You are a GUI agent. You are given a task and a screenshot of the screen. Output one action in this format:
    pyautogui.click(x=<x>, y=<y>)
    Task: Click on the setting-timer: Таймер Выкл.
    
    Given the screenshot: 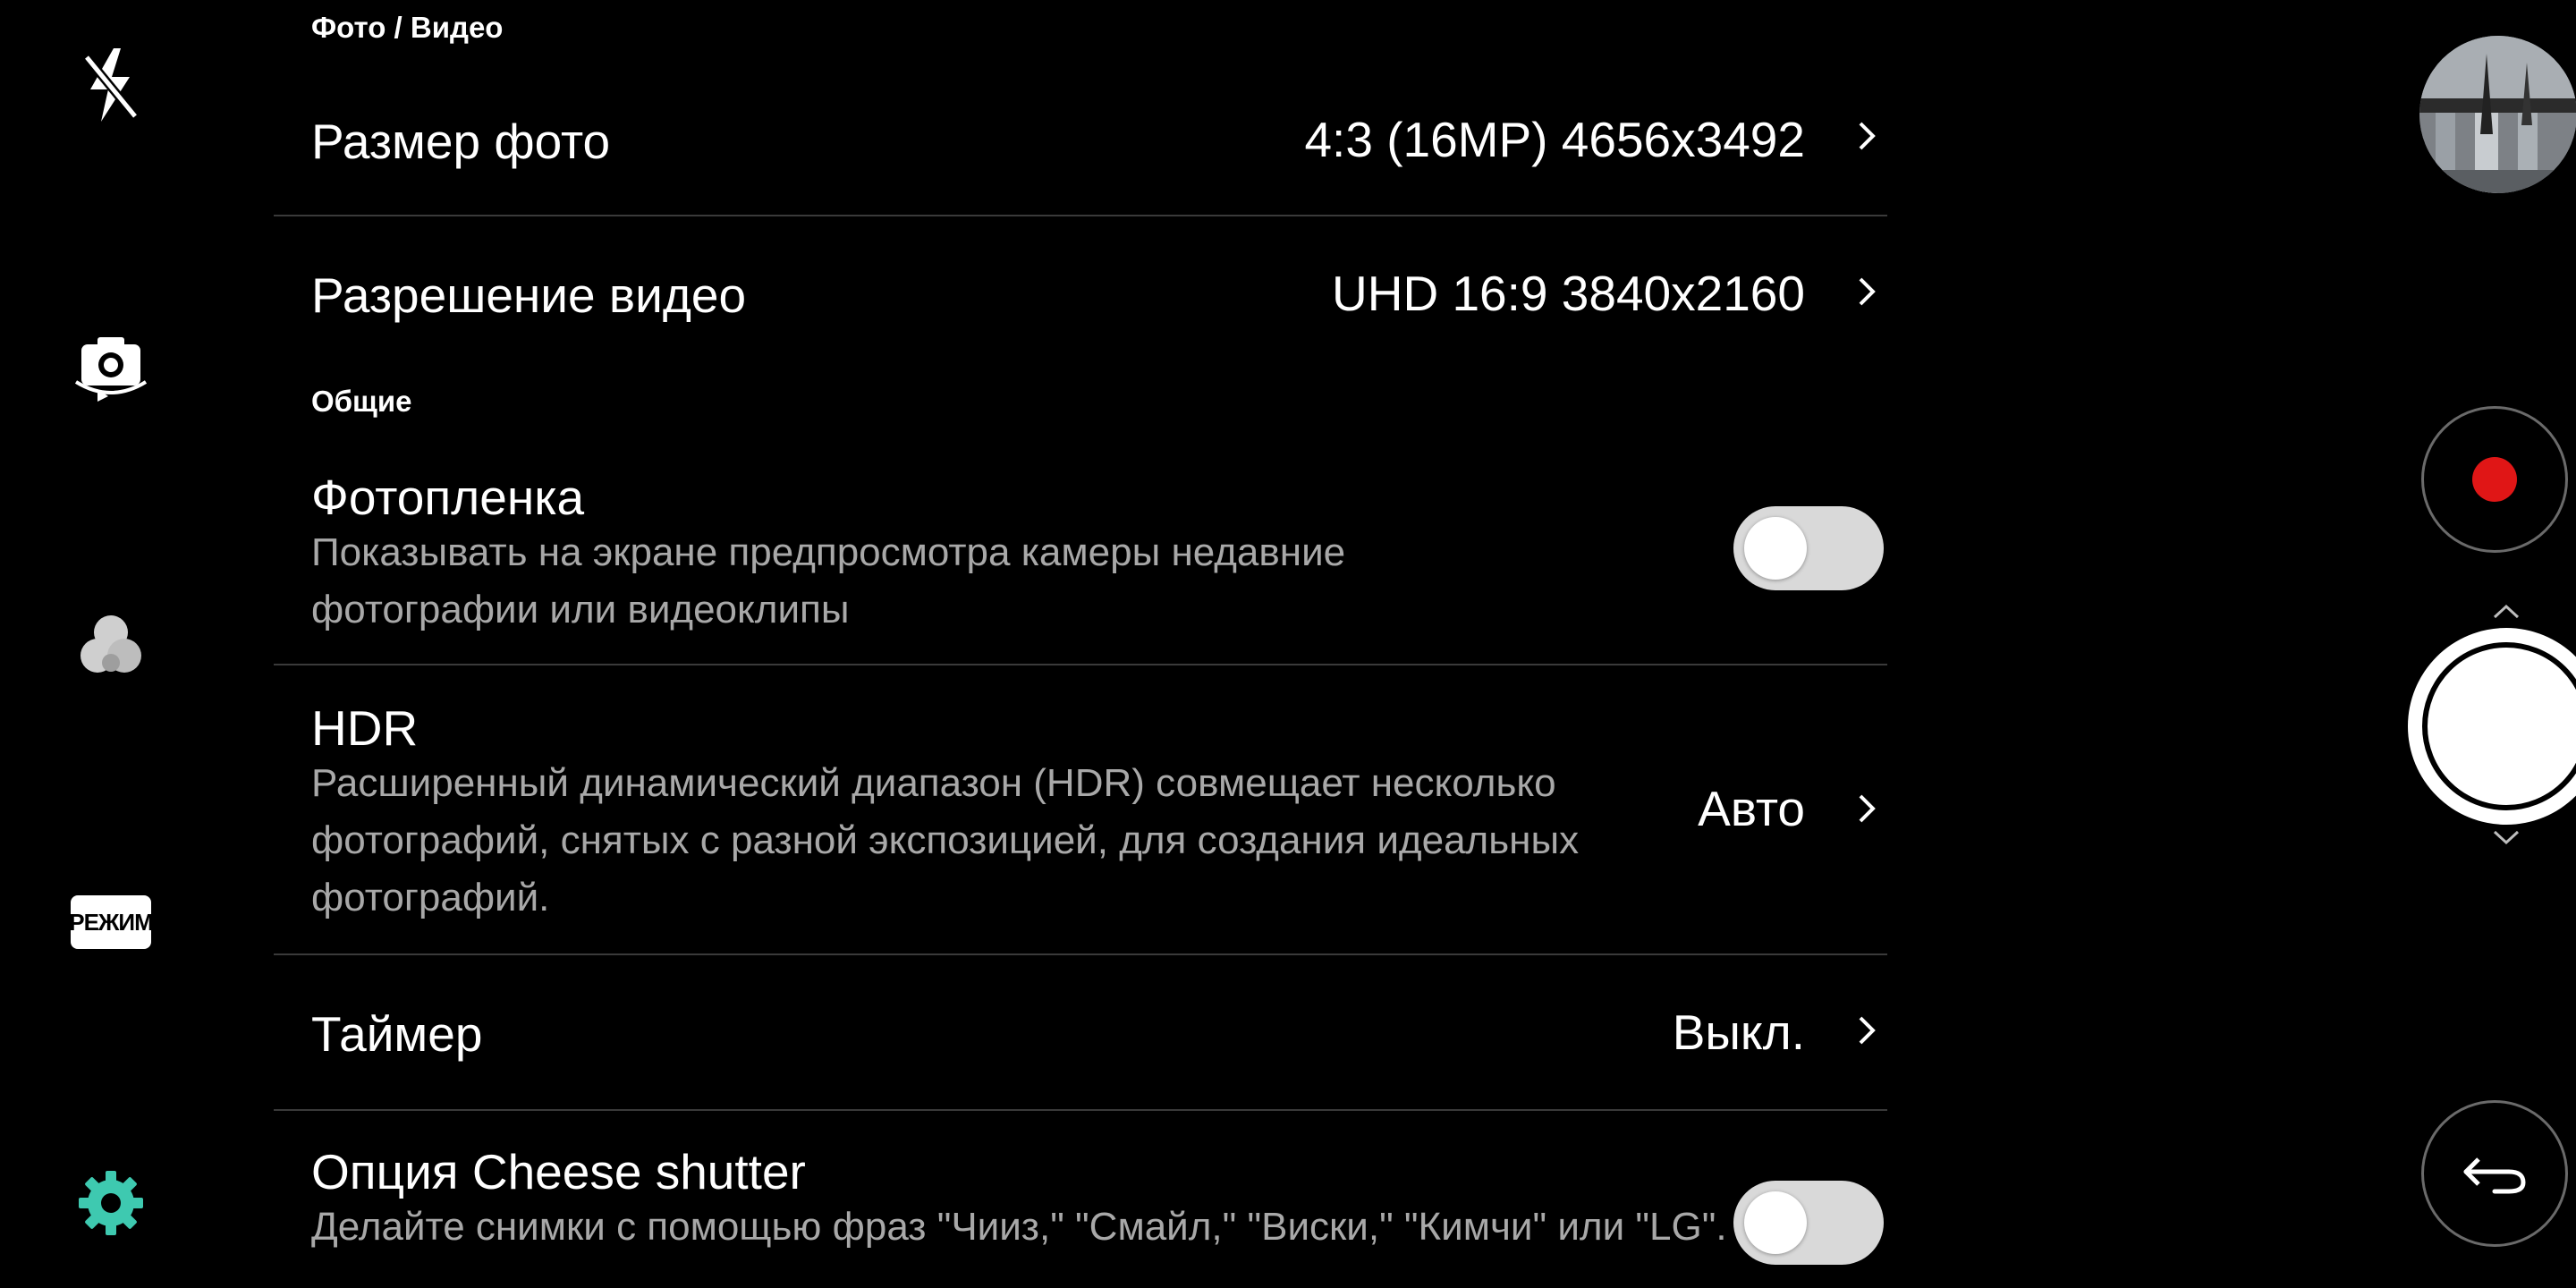 What is the action you would take?
    pyautogui.click(x=1080, y=1032)
    